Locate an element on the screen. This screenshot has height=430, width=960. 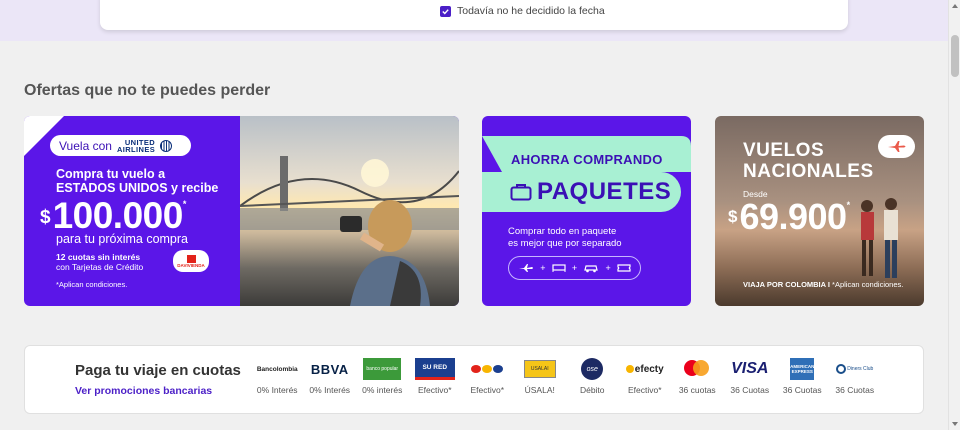
package-components: + + + is located at coordinates (574, 268).